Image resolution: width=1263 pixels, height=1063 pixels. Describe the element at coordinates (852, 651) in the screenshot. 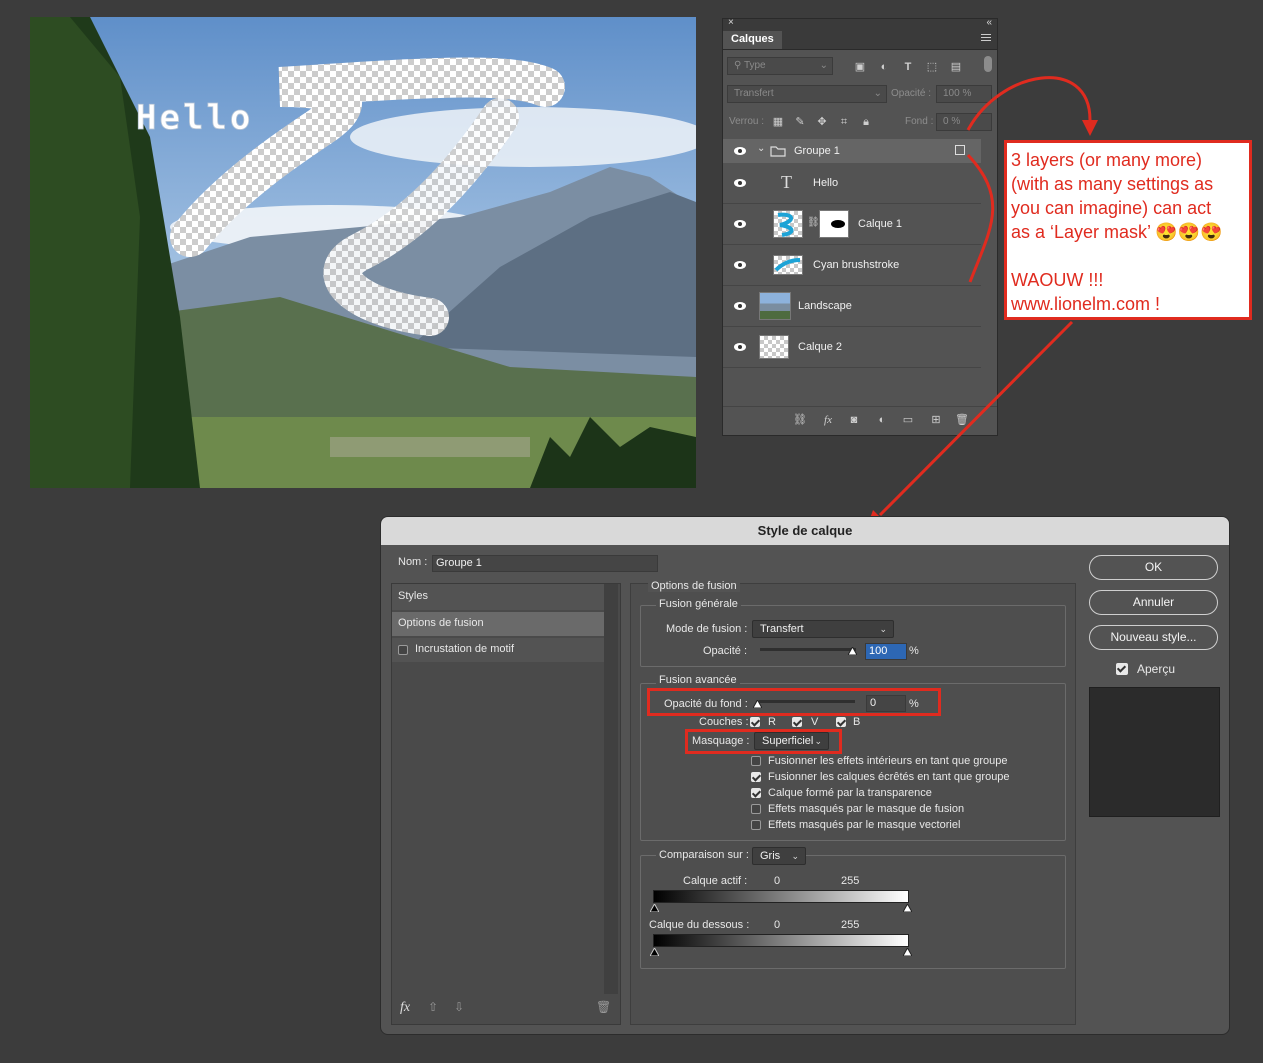

I see `opacity-slider-handle` at that location.